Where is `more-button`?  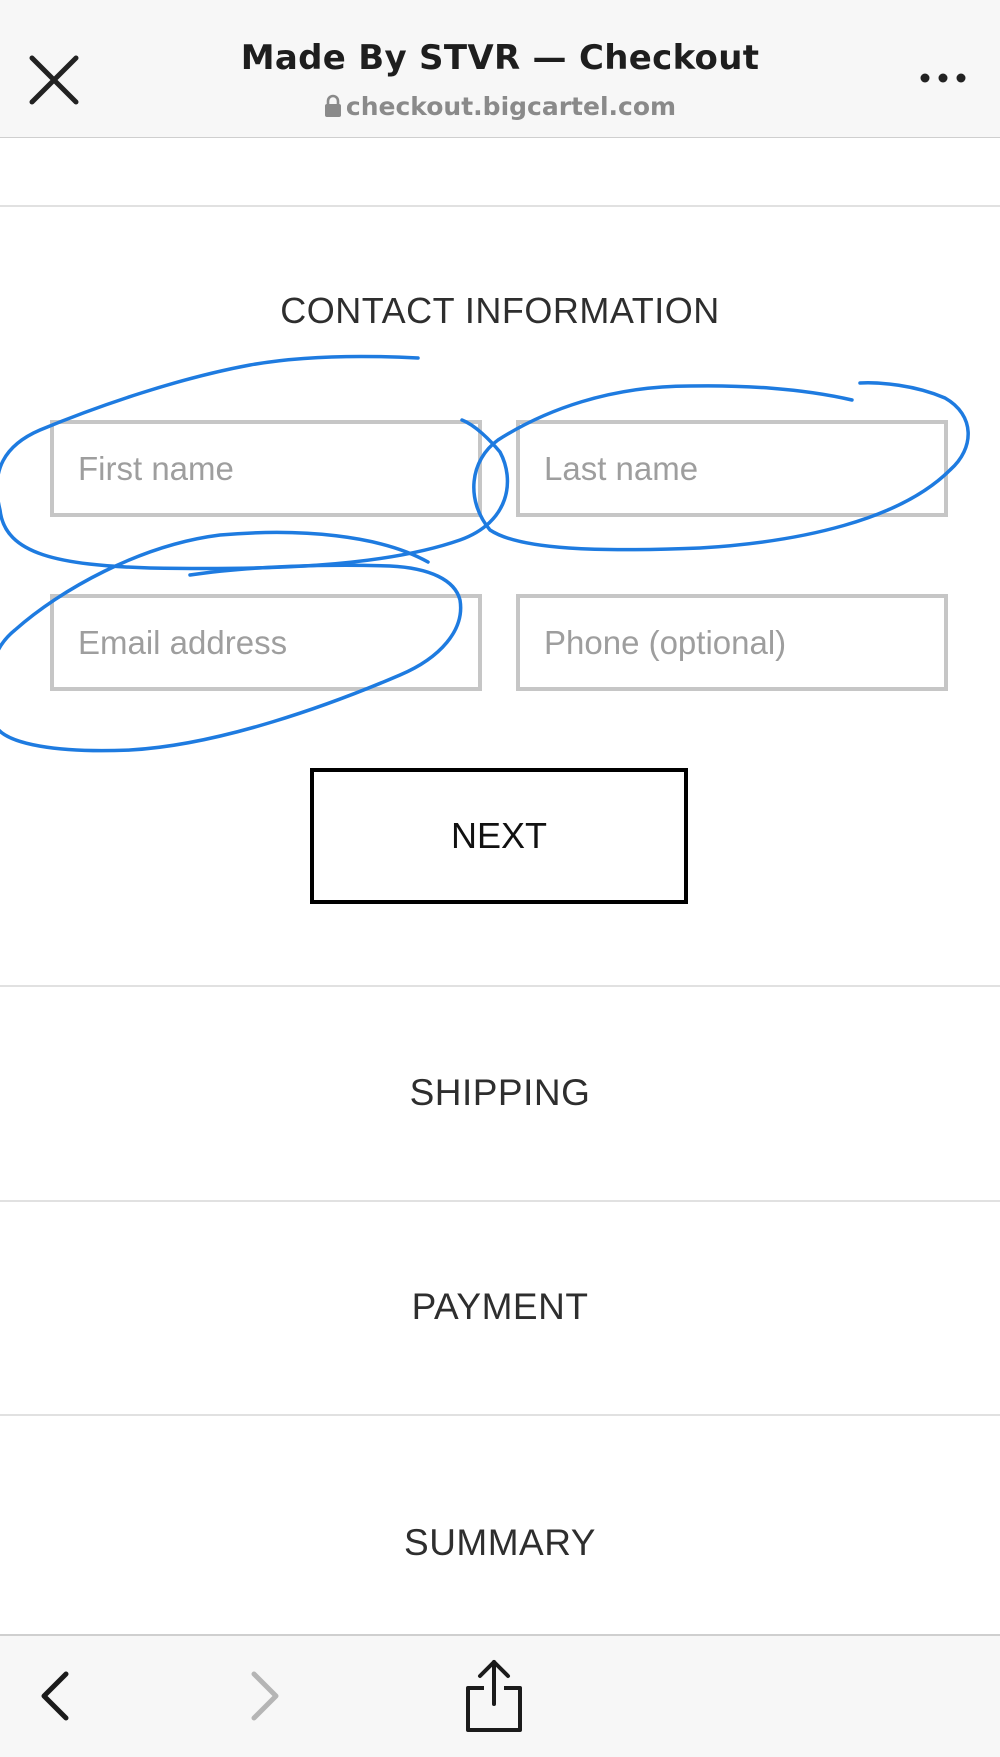 more-button is located at coordinates (943, 77).